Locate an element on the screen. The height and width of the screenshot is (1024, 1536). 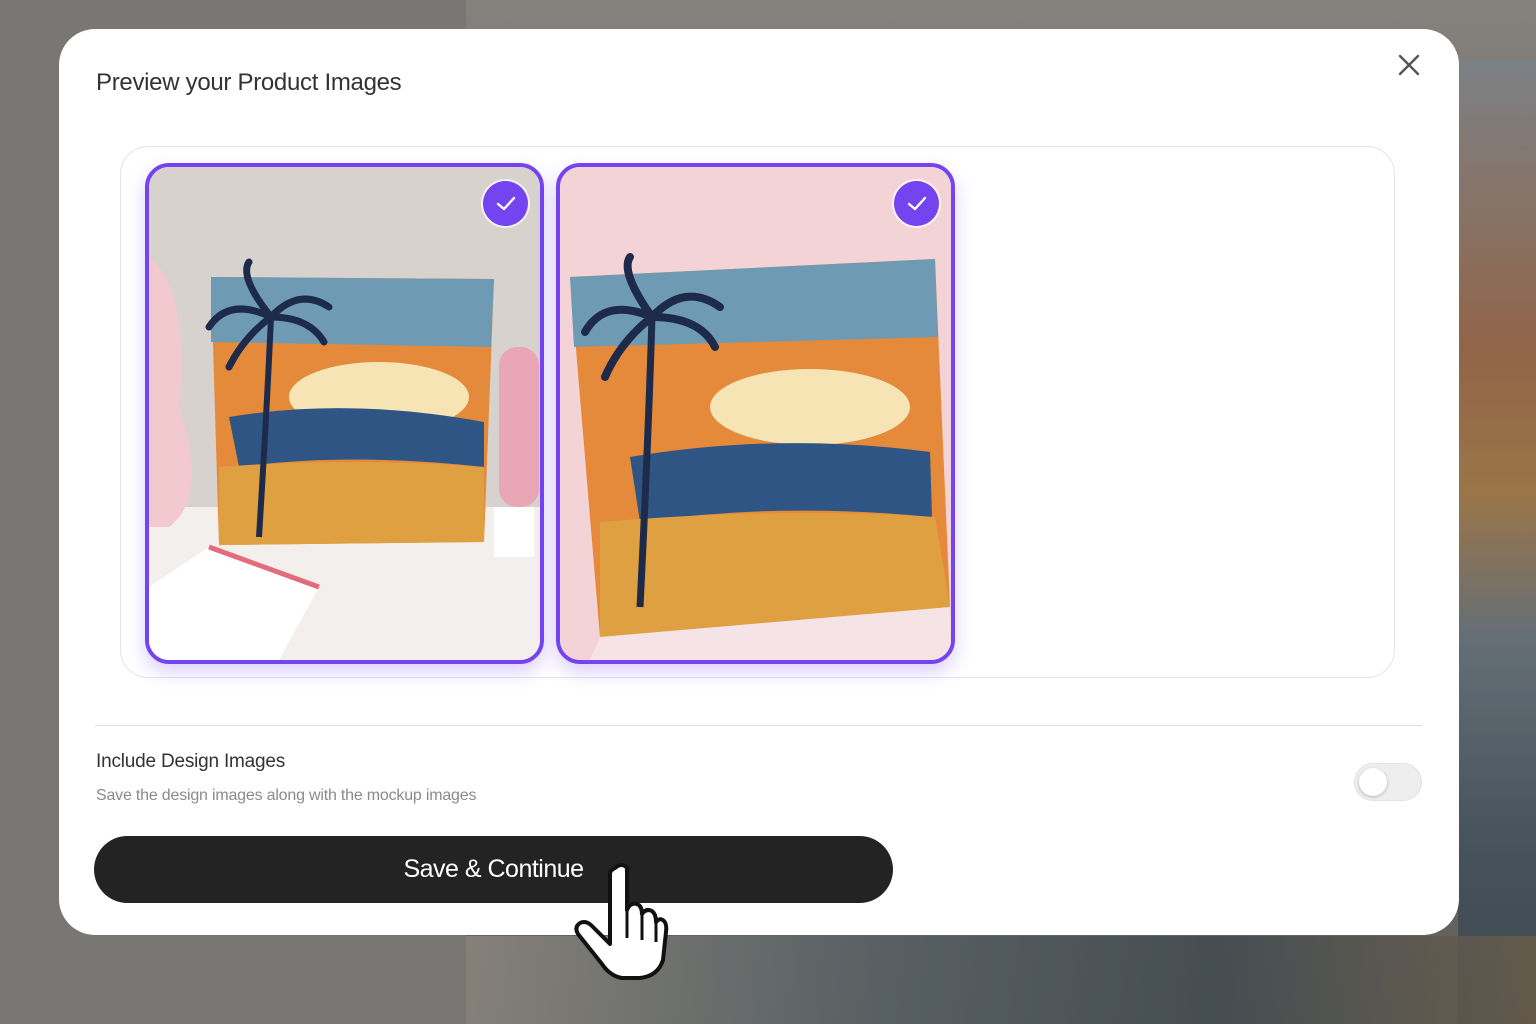
toggle-knob is located at coordinates (1373, 782).